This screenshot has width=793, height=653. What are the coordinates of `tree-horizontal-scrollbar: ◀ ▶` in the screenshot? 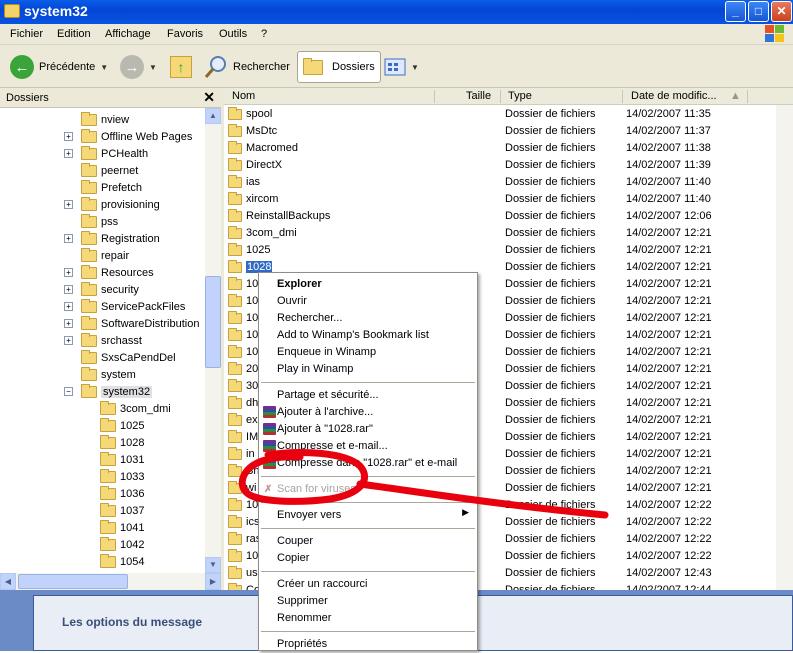 It's located at (110, 581).